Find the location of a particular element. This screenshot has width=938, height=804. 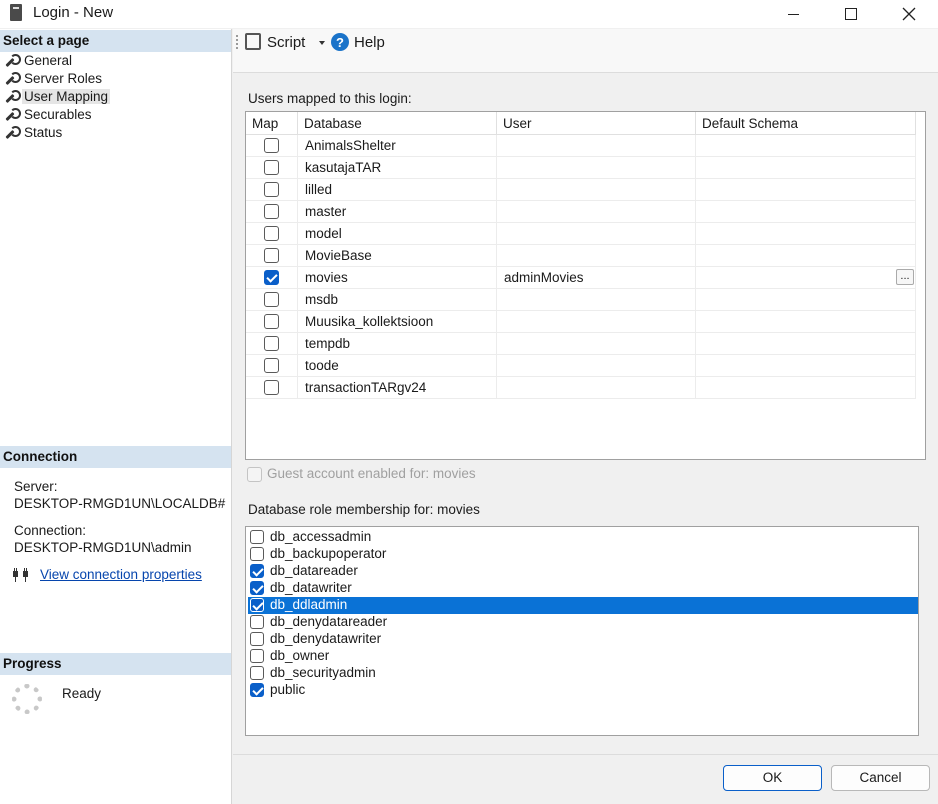

database-cell: MovieBase is located at coordinates (397, 256).